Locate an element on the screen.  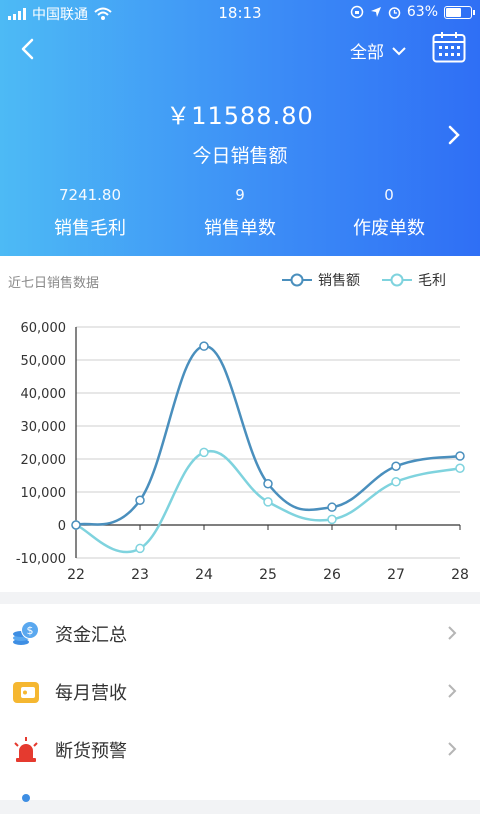
menu-item-fund-summary: $ 资金汇总 is located at coordinates (240, 633).